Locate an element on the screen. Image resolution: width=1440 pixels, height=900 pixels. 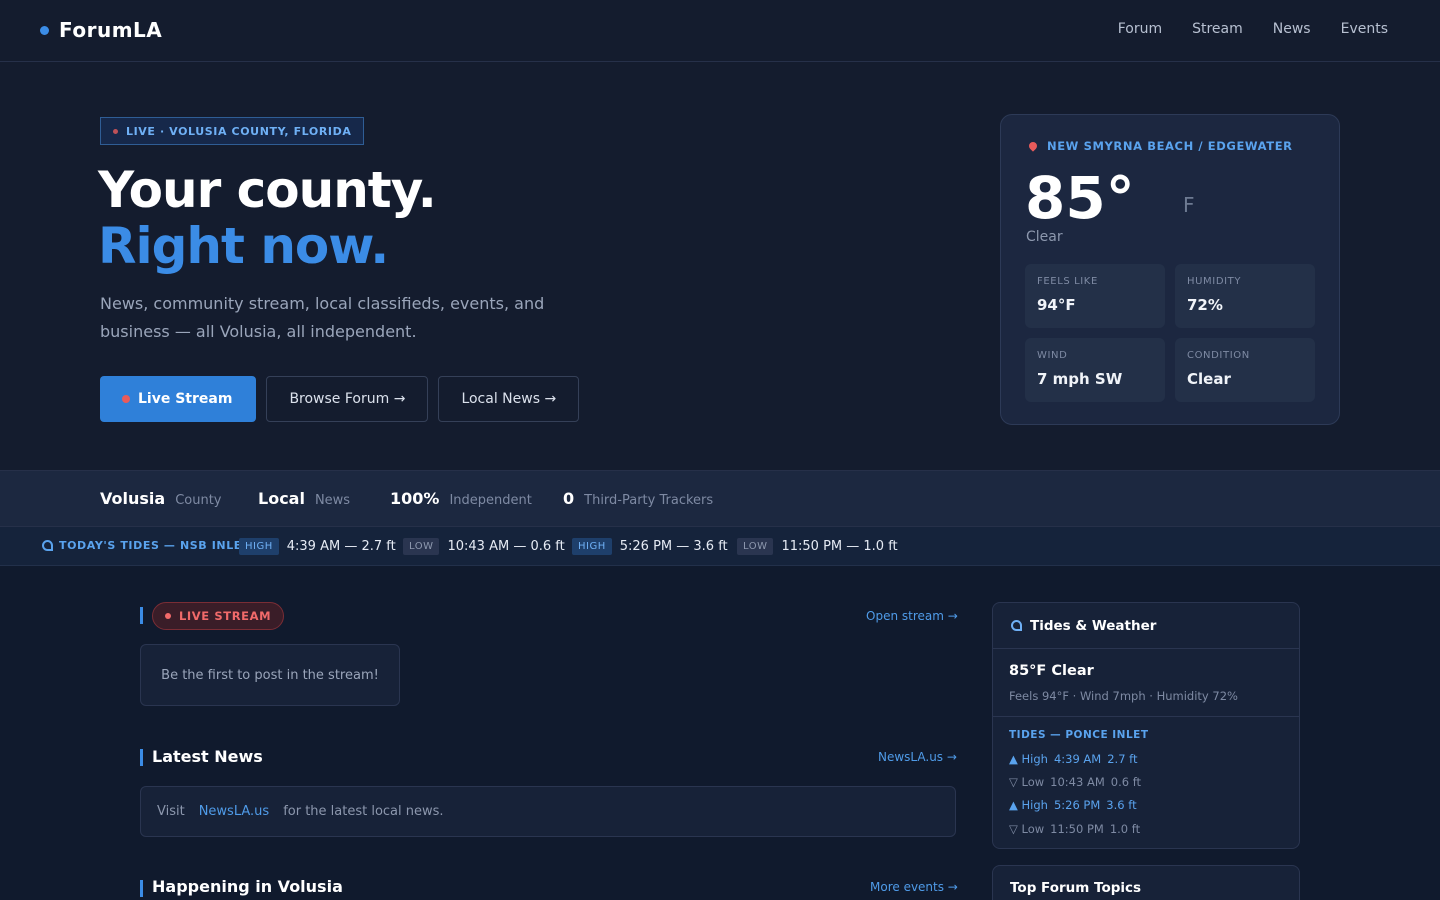
stat-county: Volusia County is located at coordinates (161, 498).